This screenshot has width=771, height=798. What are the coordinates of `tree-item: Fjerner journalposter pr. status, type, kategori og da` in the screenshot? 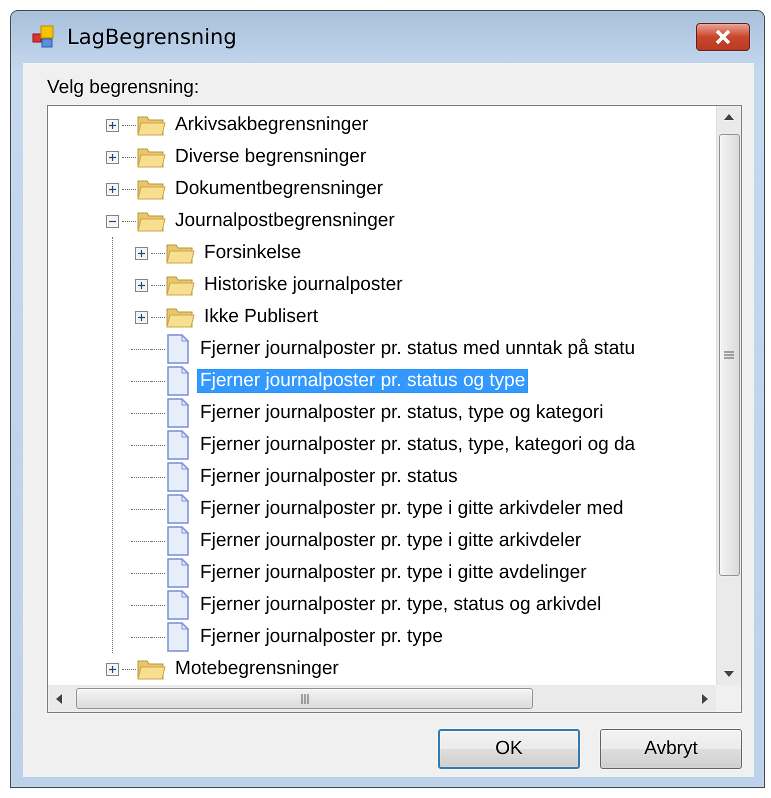 It's located at (417, 445).